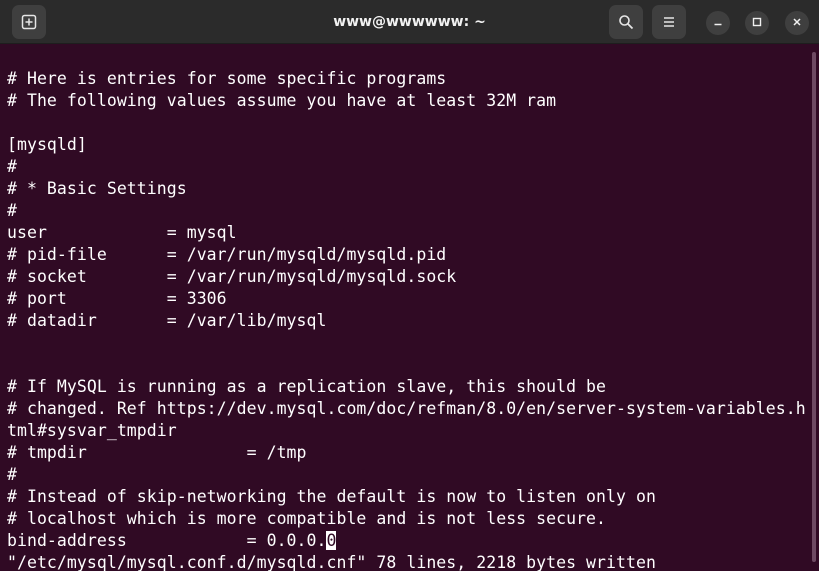  I want to click on terminal-line-cursor: bind-address = 0.0.0.0, so click(406, 541).